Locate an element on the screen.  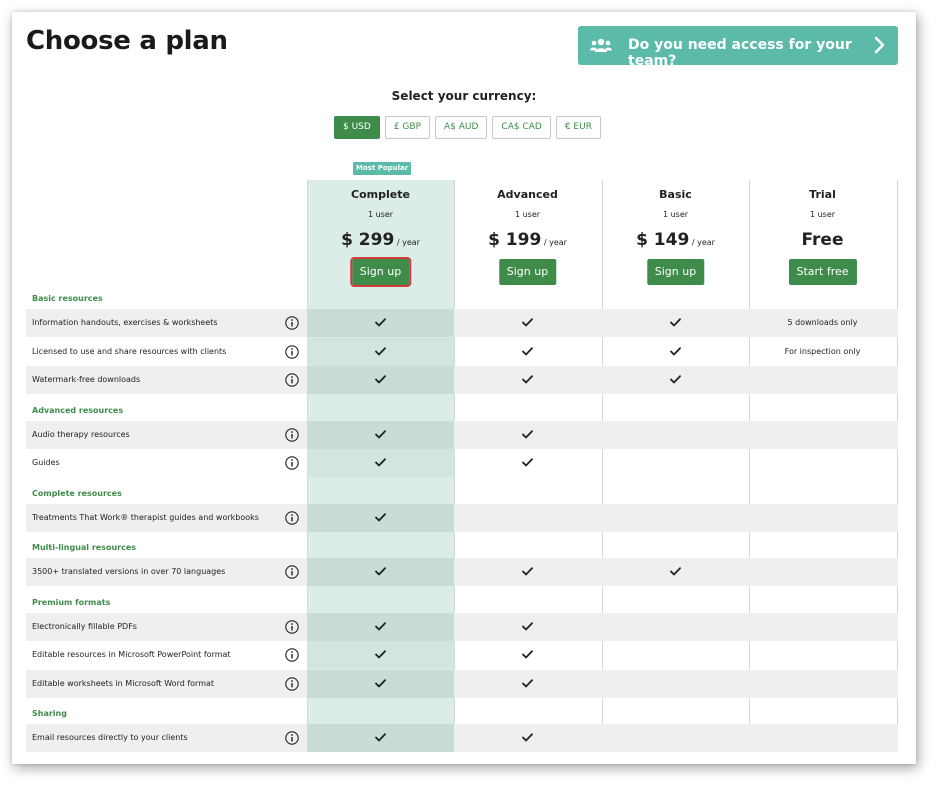
plan-price: $ 199 / year is located at coordinates (527, 240).